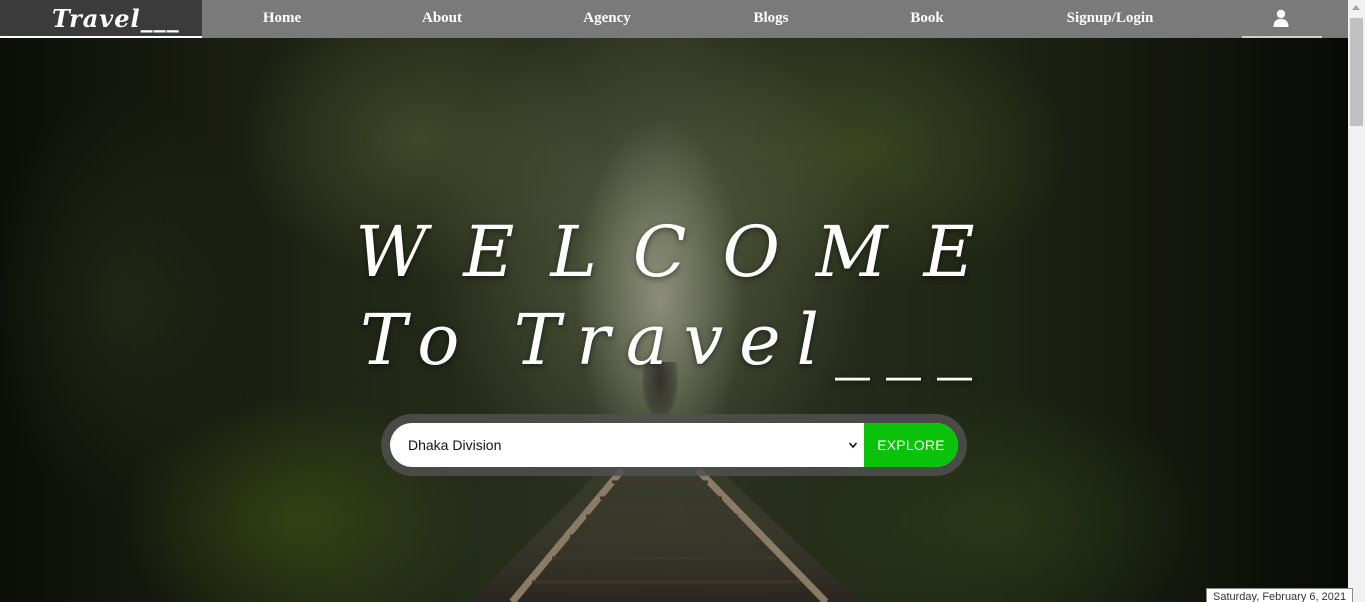 The image size is (1365, 602). Describe the element at coordinates (1281, 18) in the screenshot. I see `user-icon` at that location.